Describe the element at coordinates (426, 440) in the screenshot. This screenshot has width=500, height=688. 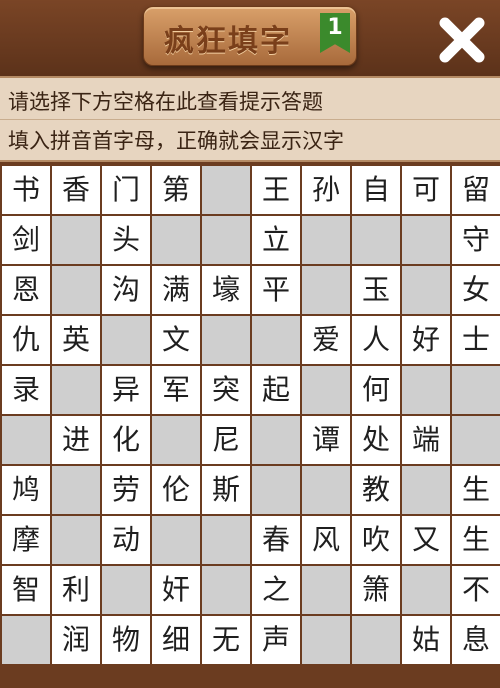
I see `grid-cell-letter: 端` at that location.